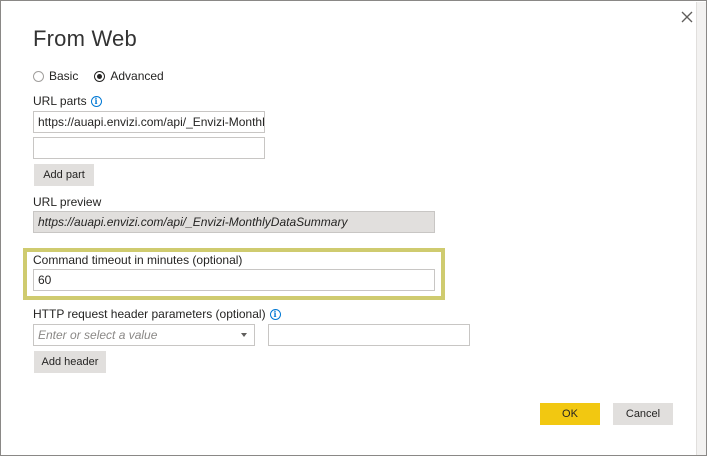 This screenshot has width=707, height=456. I want to click on url-preview-label: URL preview, so click(67, 202).